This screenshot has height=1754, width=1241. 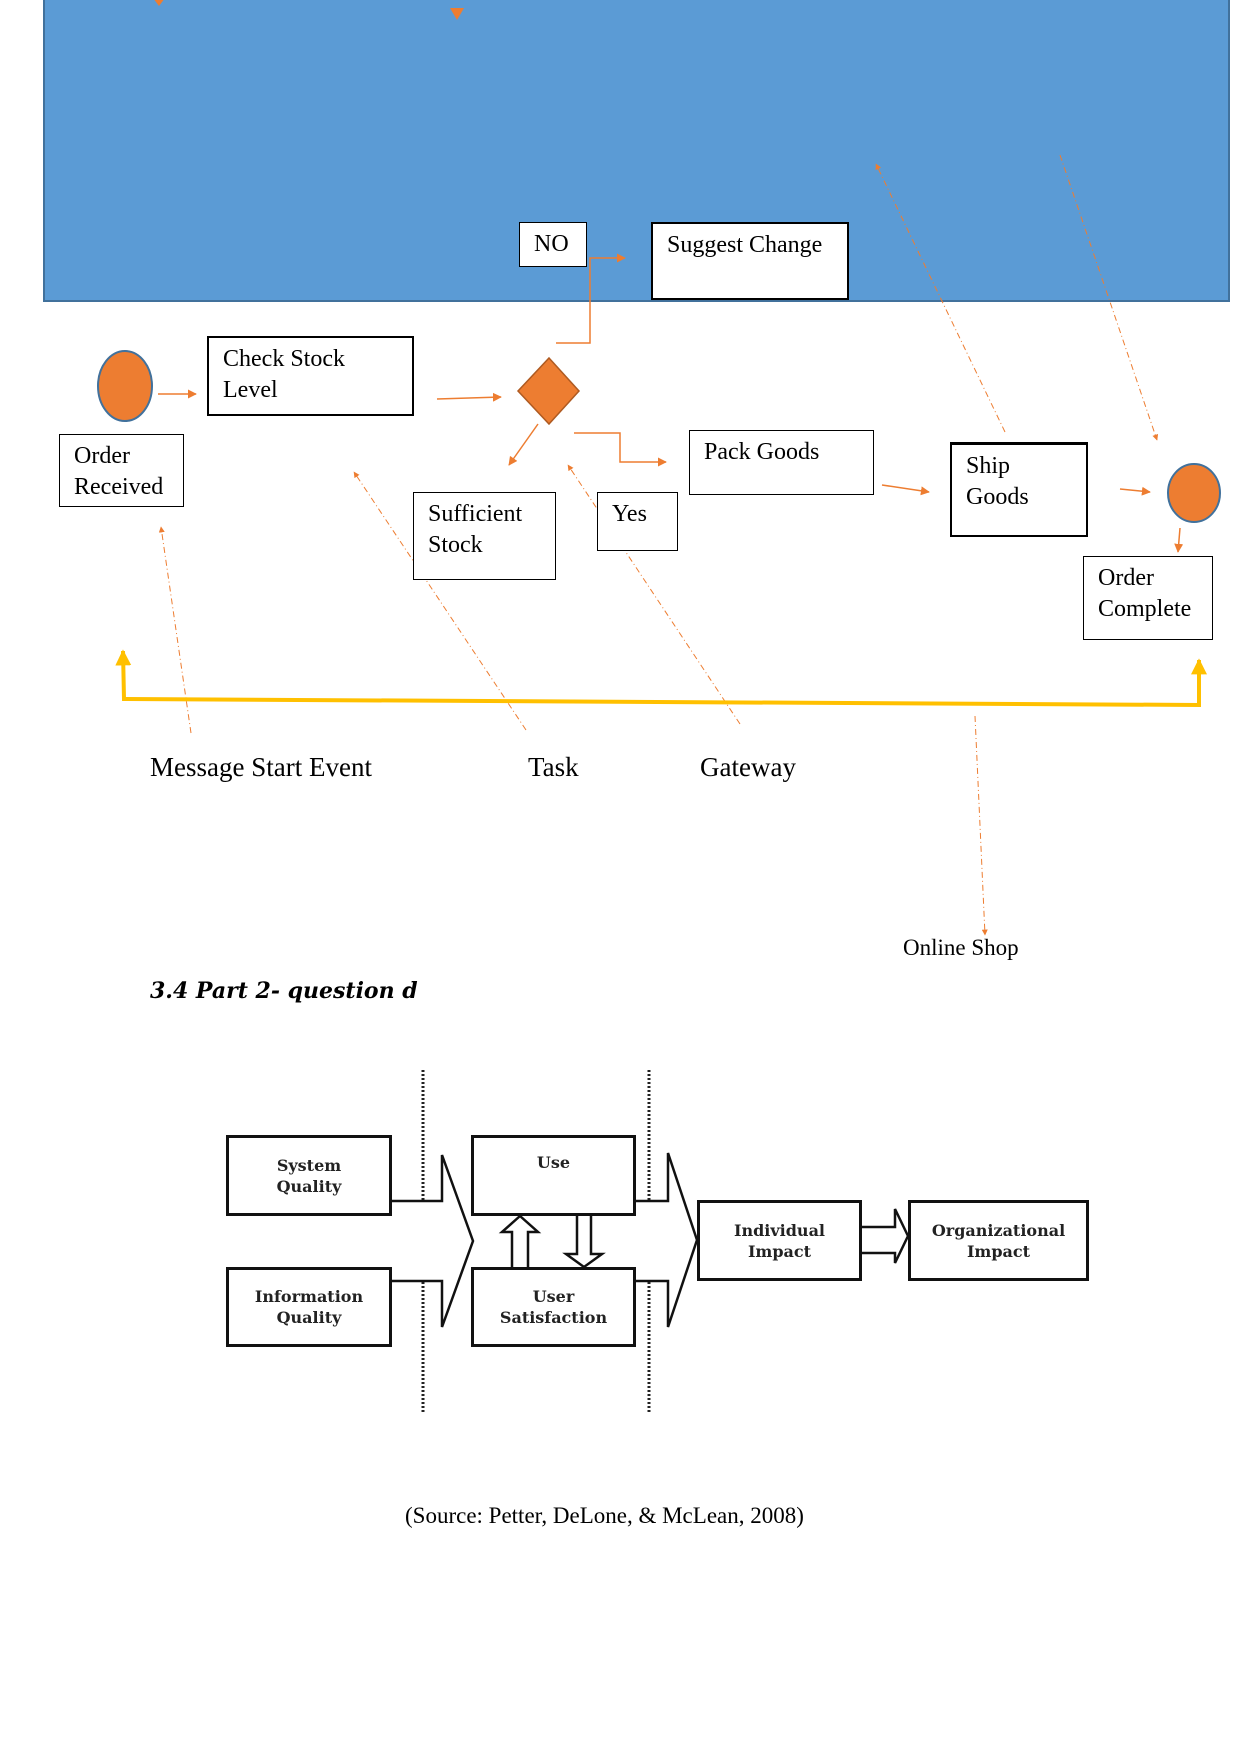 What do you see at coordinates (309, 1296) in the screenshot?
I see `information-quality-line1: Information` at bounding box center [309, 1296].